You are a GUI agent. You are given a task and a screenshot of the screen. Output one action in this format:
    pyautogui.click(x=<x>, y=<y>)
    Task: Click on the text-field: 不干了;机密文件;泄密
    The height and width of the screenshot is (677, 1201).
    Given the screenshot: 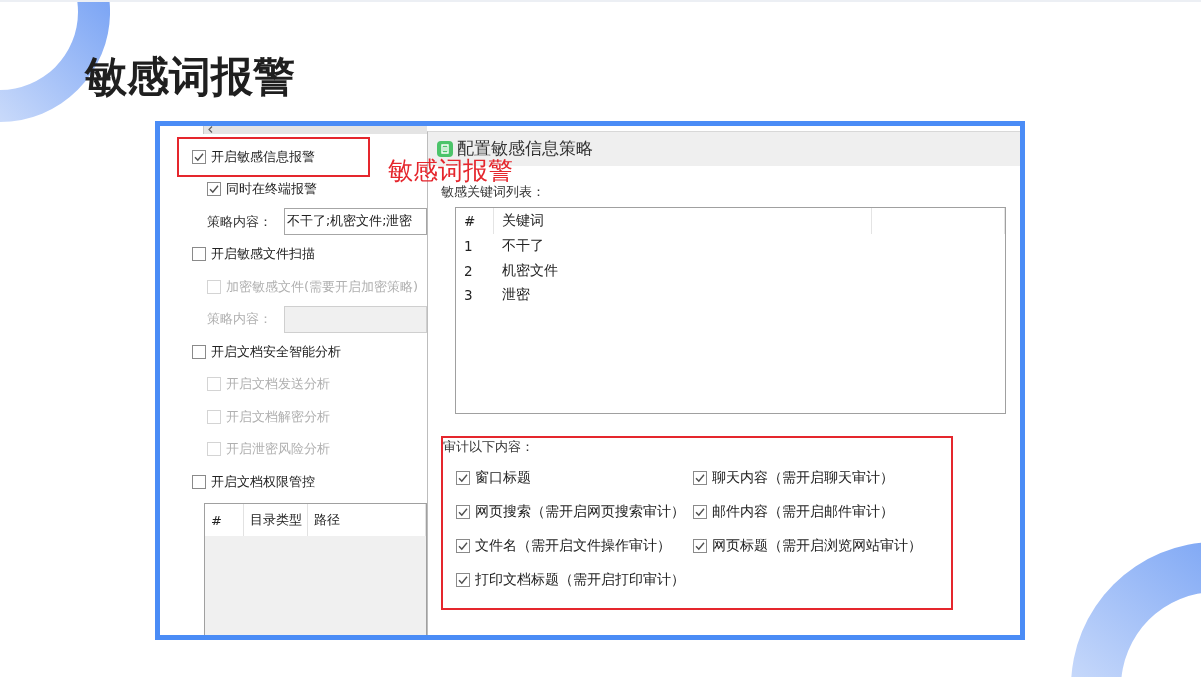 What is the action you would take?
    pyautogui.click(x=355, y=222)
    